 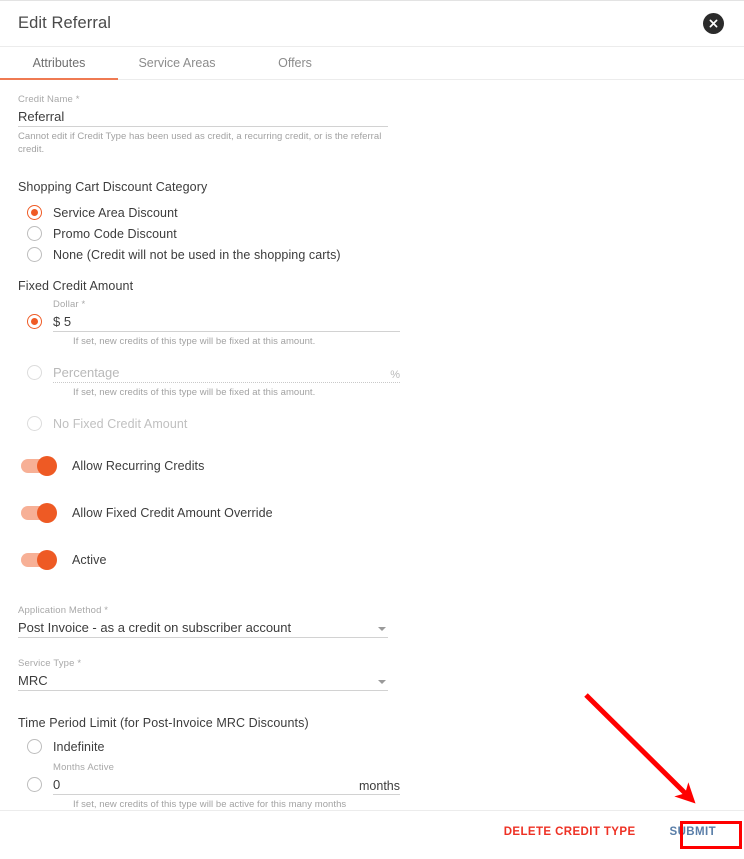 I want to click on radio-promo-code-discount: Promo Code Discount, so click(x=372, y=233).